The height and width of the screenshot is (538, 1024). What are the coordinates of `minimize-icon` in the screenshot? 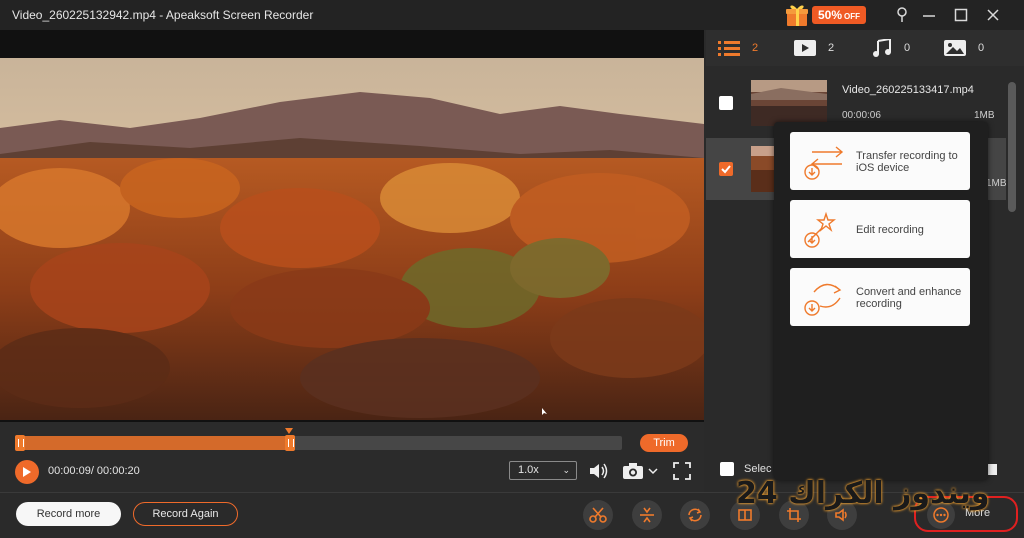 It's located at (929, 15).